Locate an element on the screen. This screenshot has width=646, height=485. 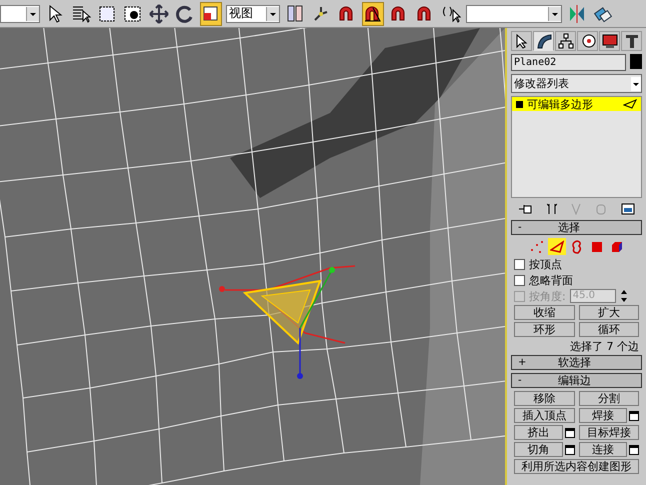
motion-tab-icon is located at coordinates (587, 41).